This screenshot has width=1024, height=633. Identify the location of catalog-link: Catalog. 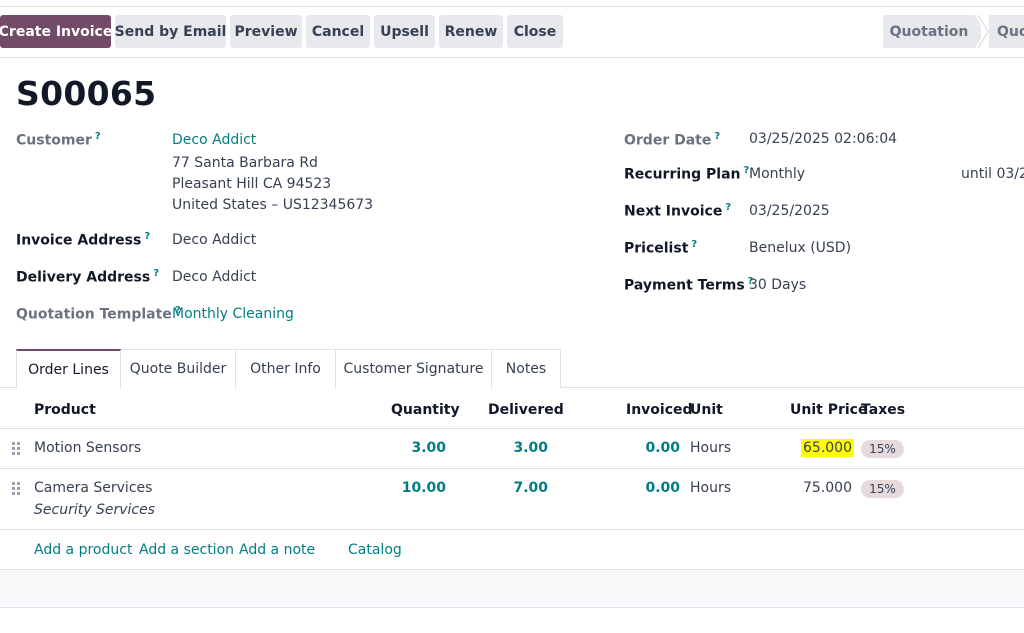
(375, 550).